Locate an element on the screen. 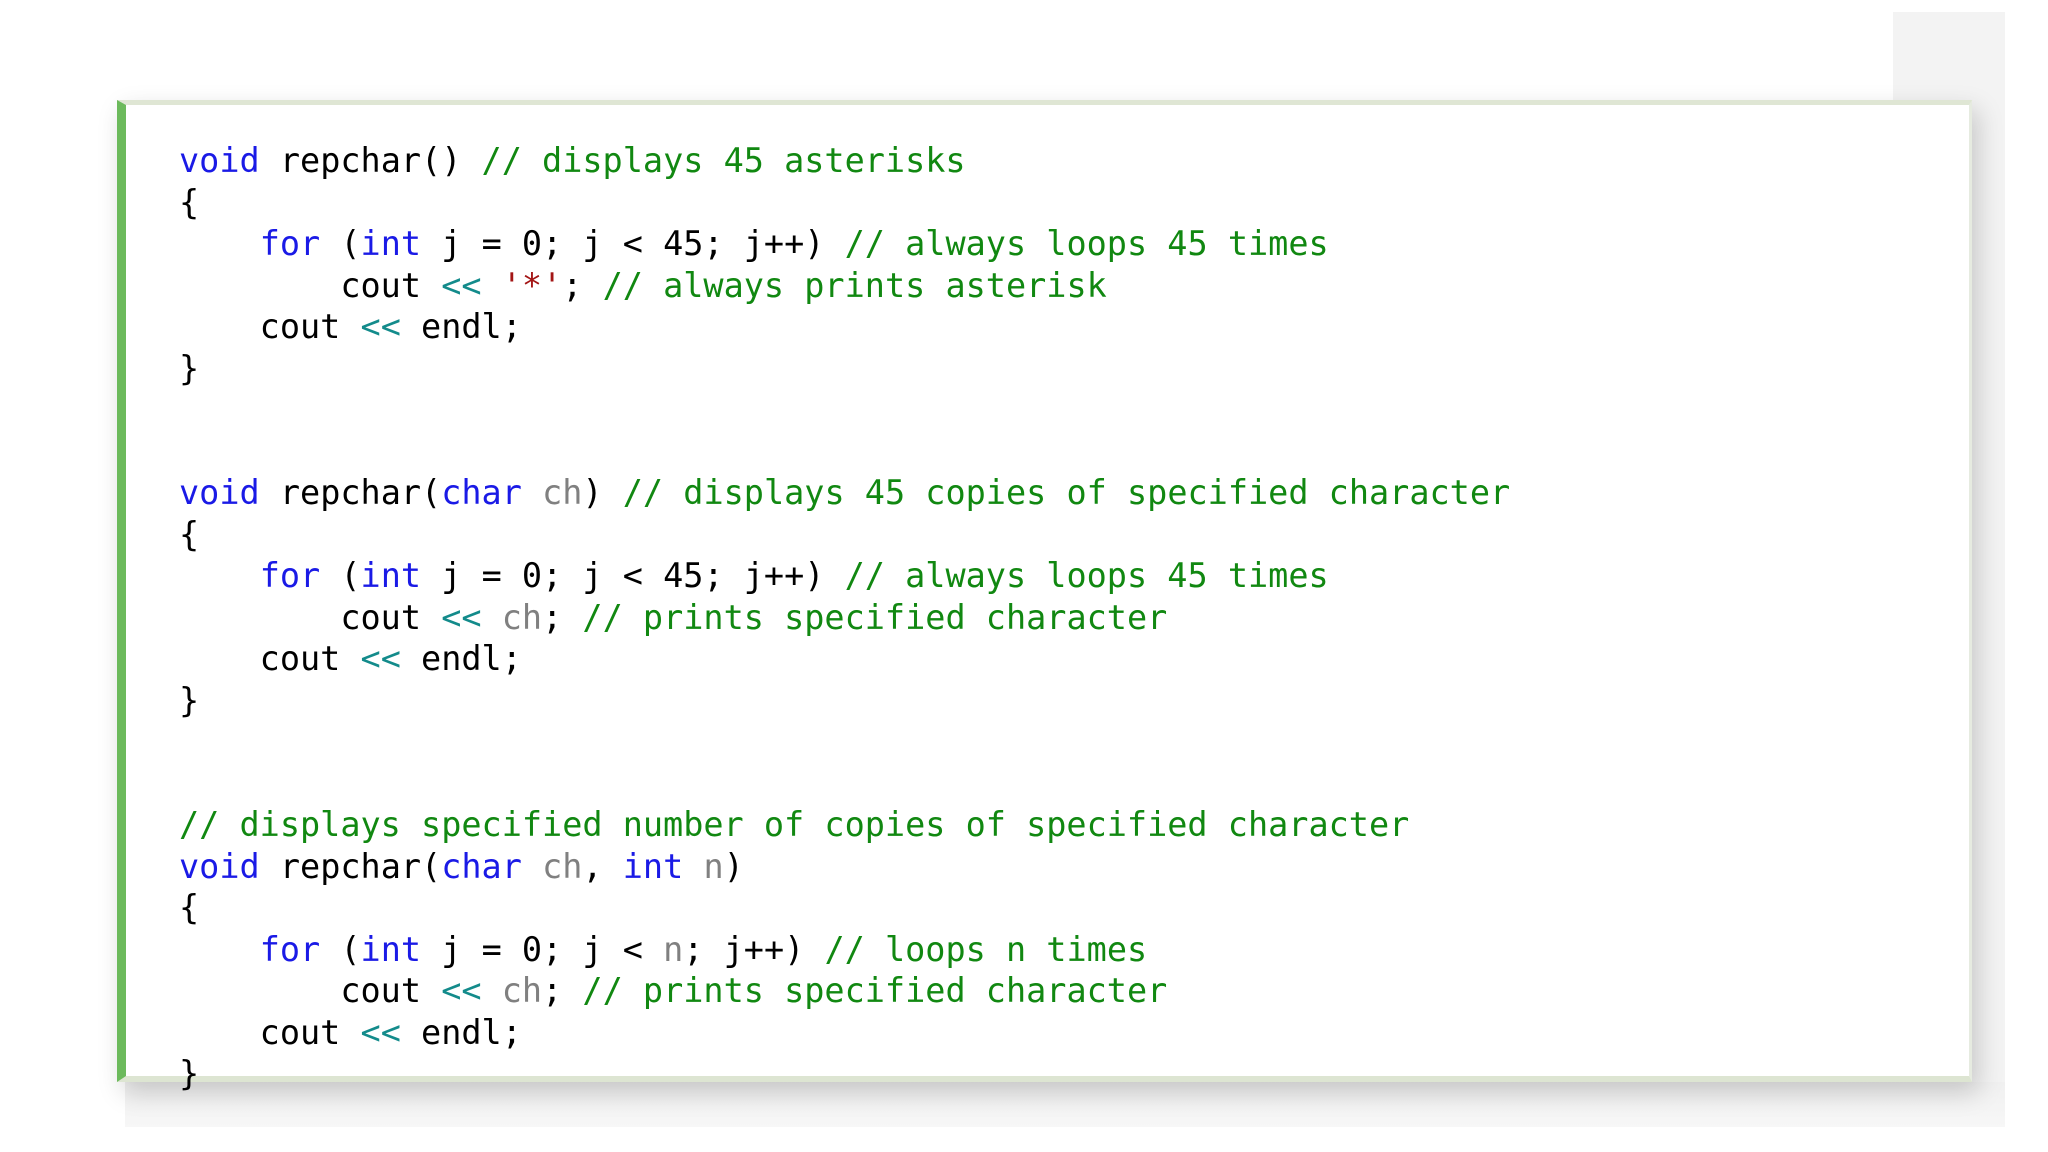  comment-token: // displays 45 asterisks is located at coordinates (723, 160).